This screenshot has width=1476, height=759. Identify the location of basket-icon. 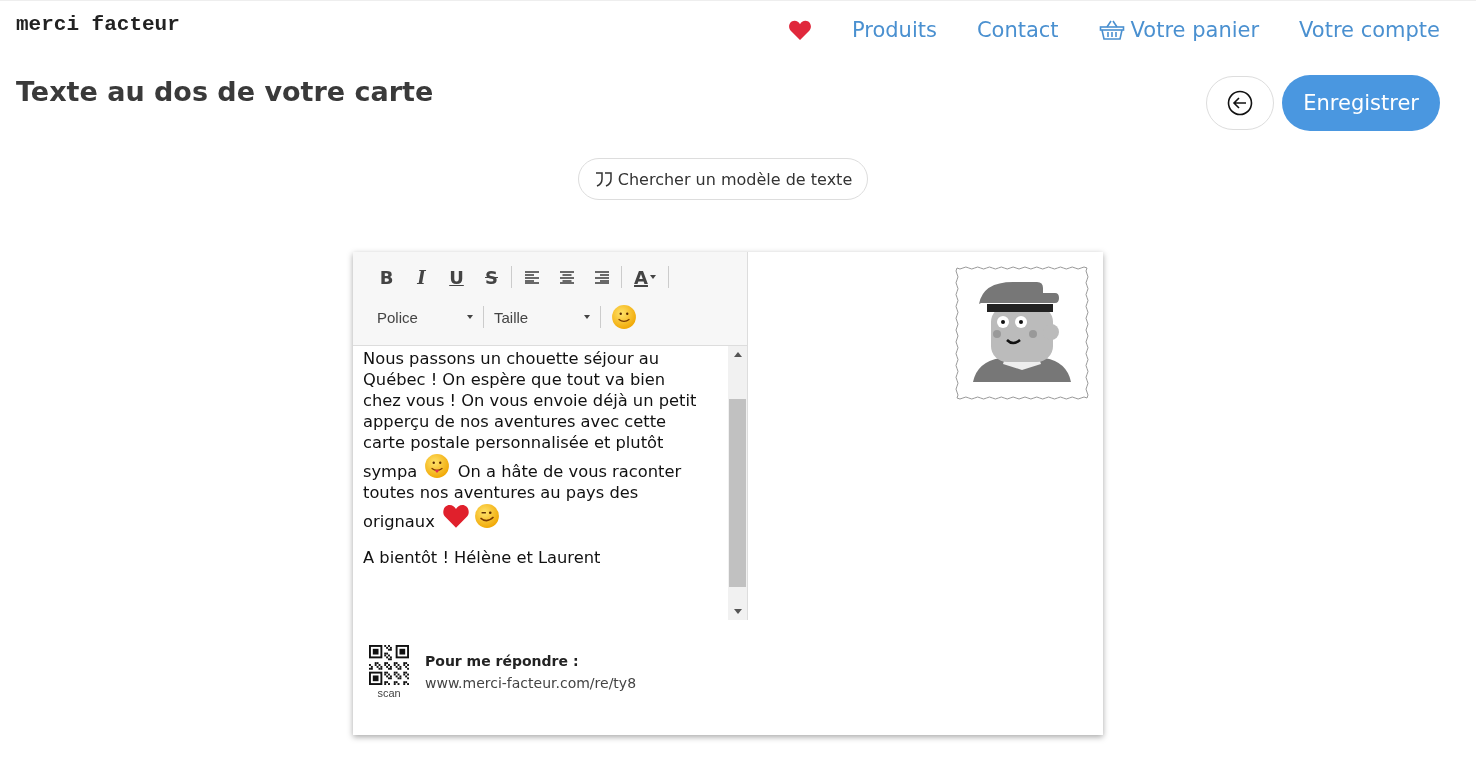
(1111, 30).